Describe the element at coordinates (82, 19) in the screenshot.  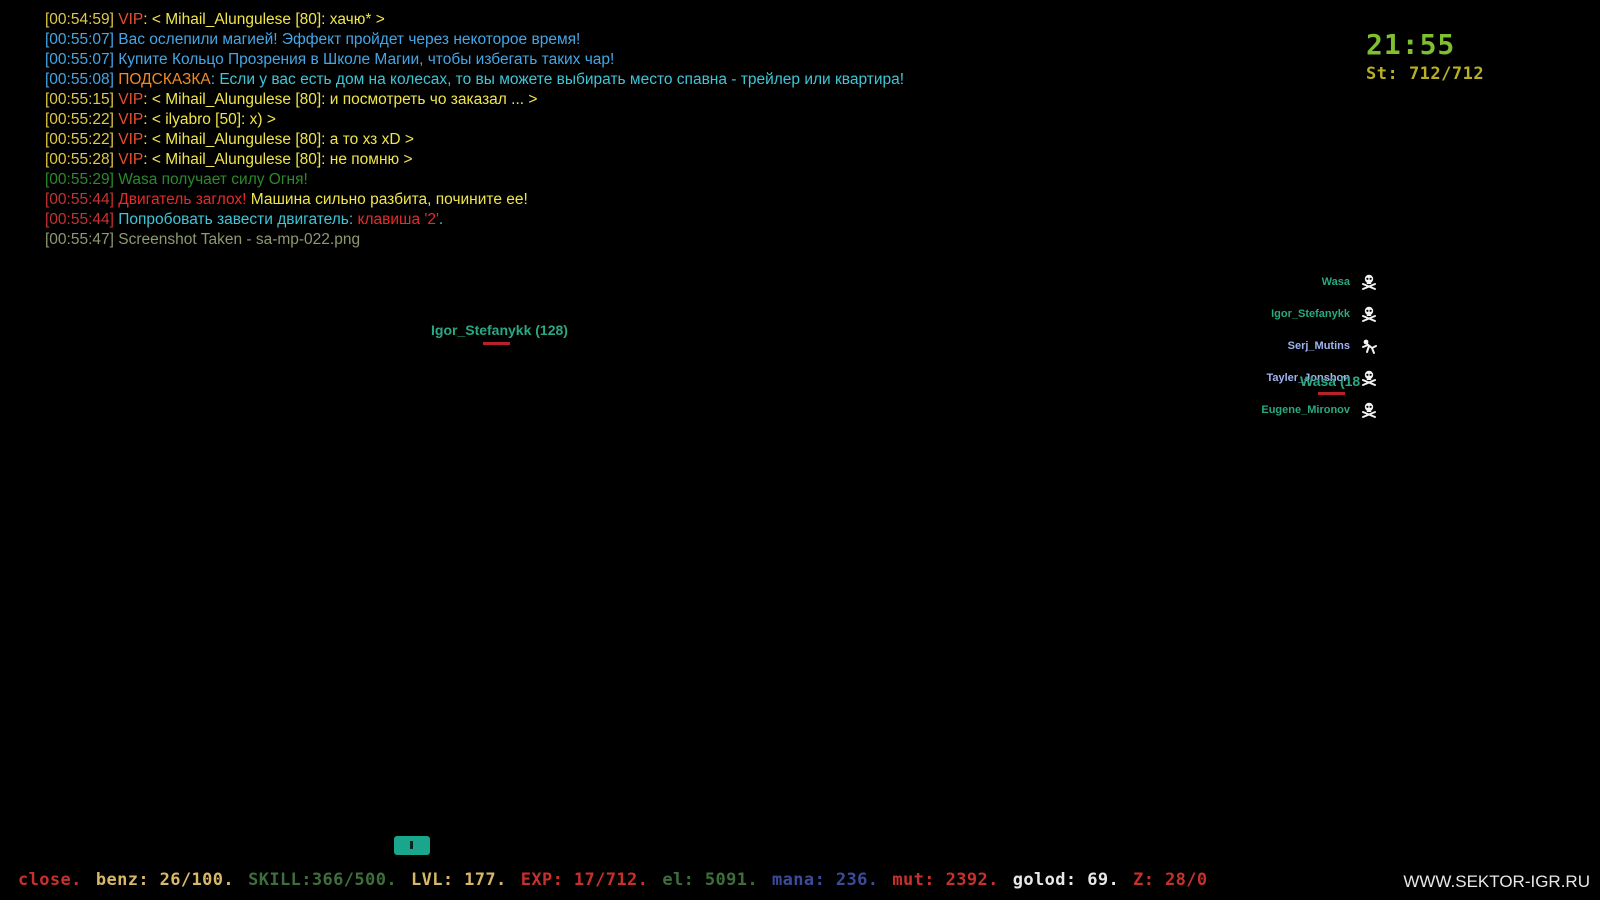
I see `chat-segment: [00:54:59]` at that location.